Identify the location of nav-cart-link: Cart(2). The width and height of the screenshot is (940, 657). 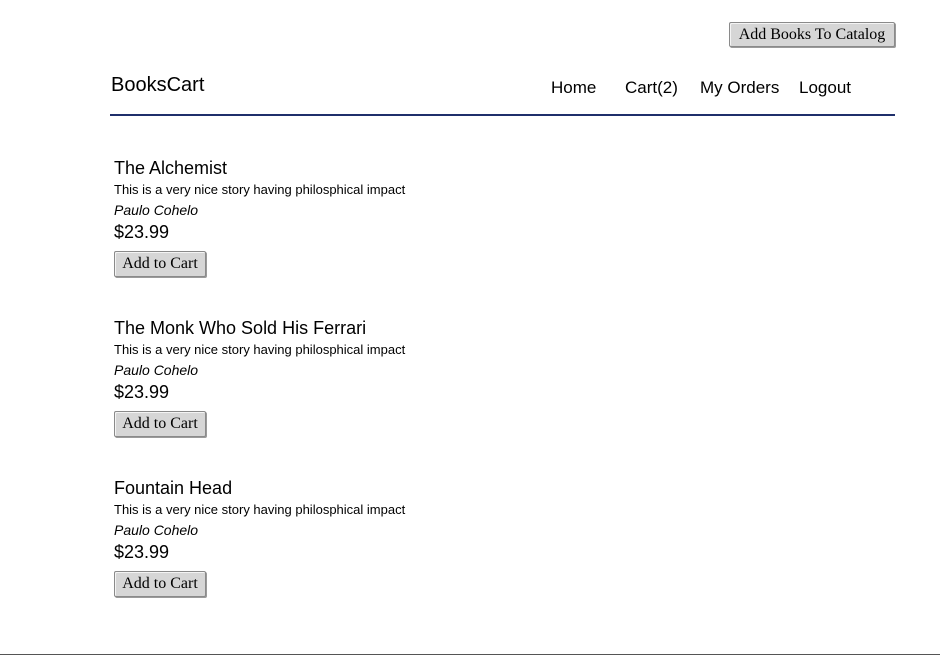
(651, 88).